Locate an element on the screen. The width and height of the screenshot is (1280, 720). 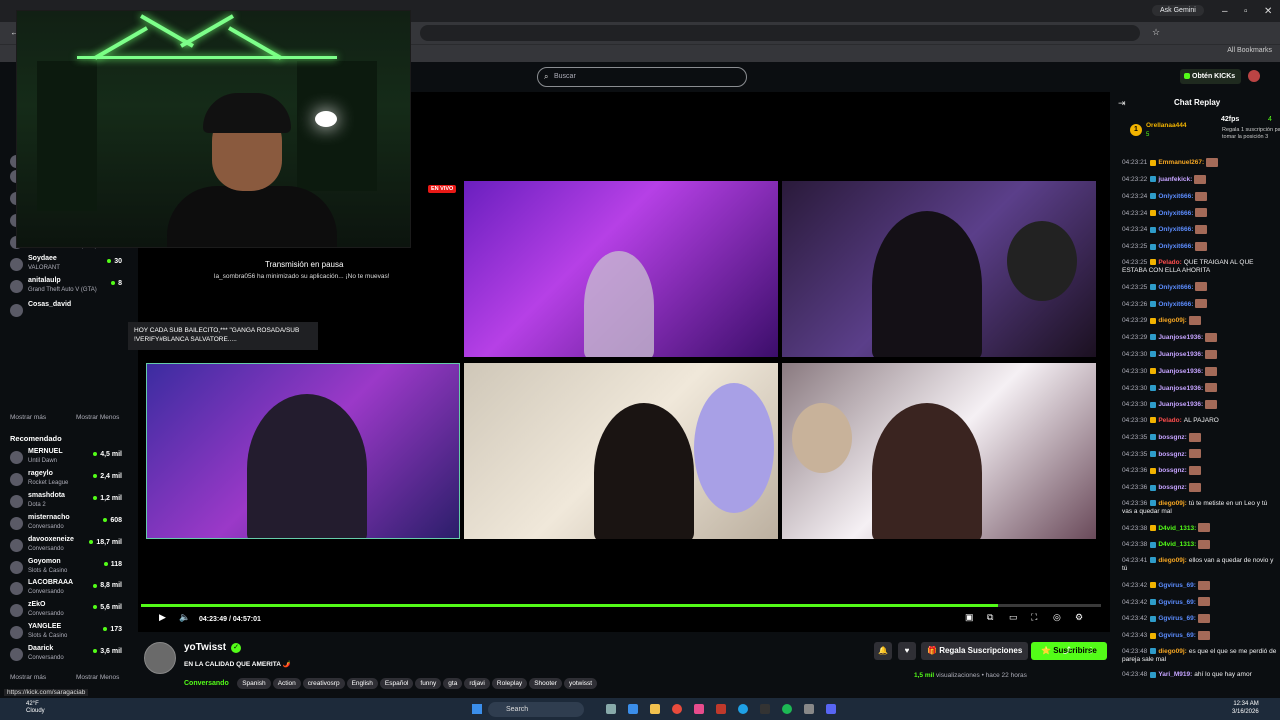
star-icon: ☆ is located at coordinates (1156, 32).